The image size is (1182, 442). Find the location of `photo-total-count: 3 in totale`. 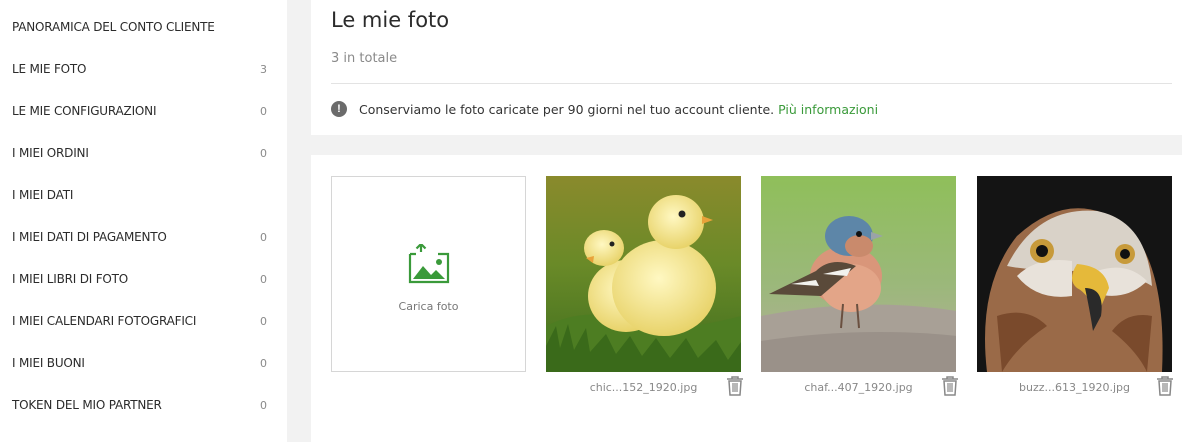

photo-total-count: 3 in totale is located at coordinates (364, 58).